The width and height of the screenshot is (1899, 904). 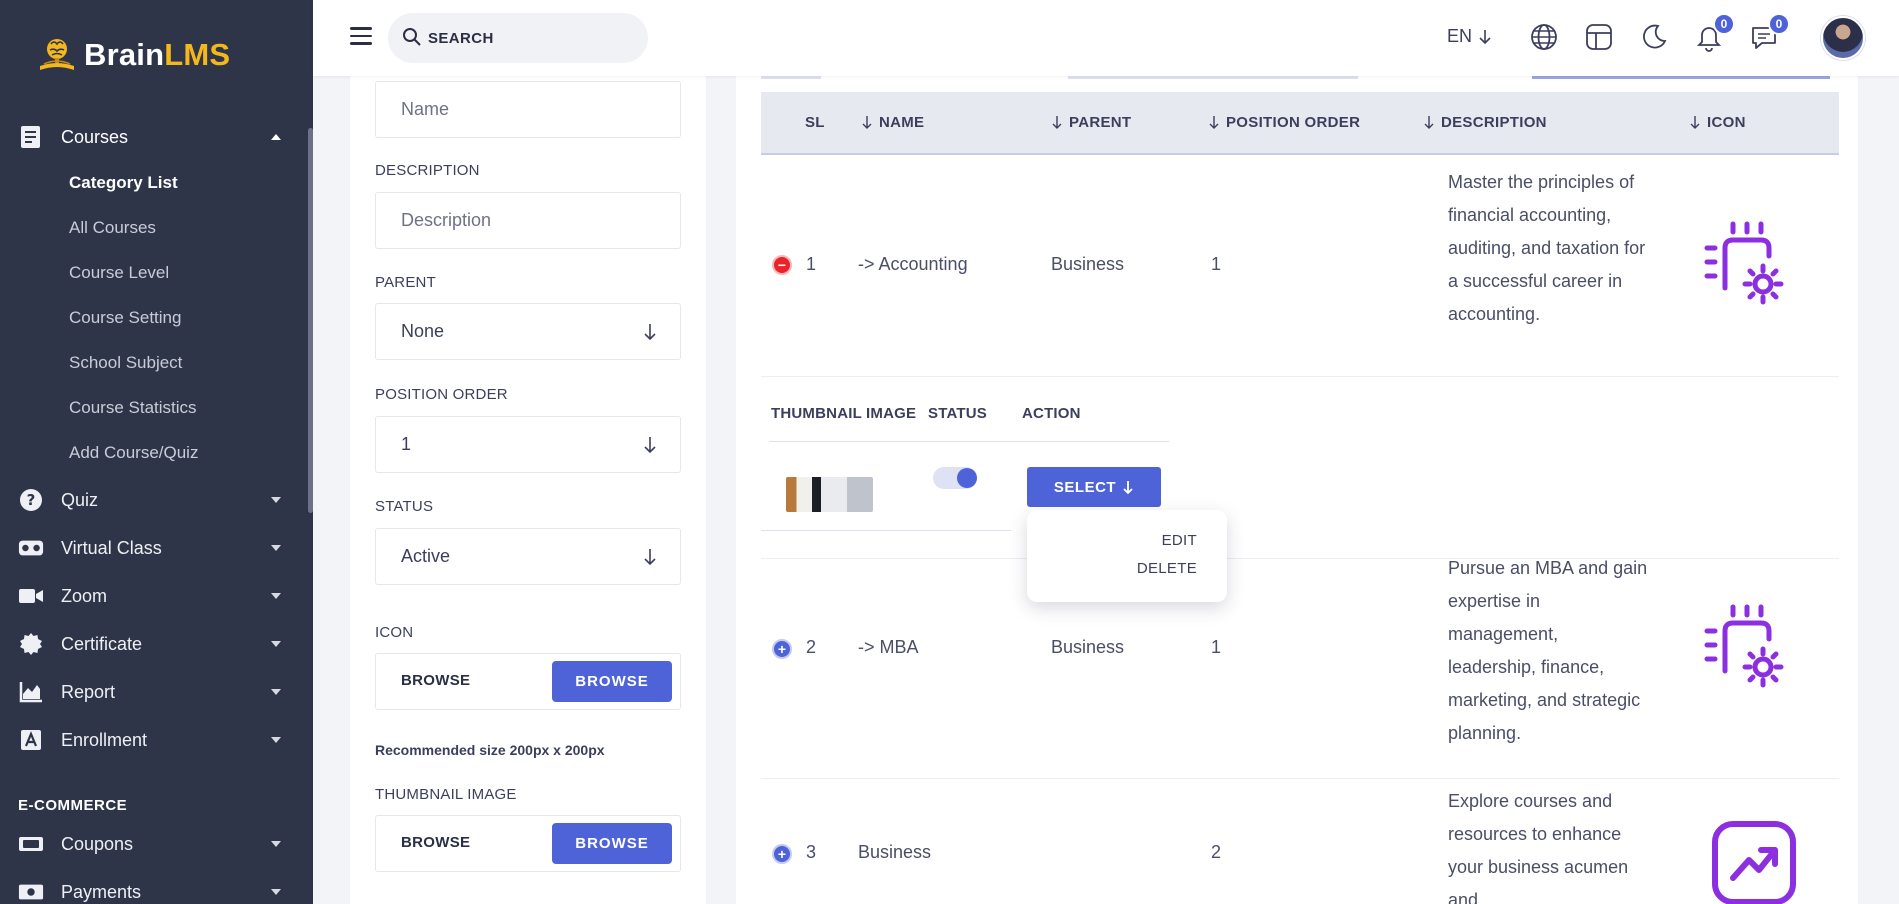 What do you see at coordinates (1167, 568) in the screenshot?
I see `menu-item-delete: DELETE` at bounding box center [1167, 568].